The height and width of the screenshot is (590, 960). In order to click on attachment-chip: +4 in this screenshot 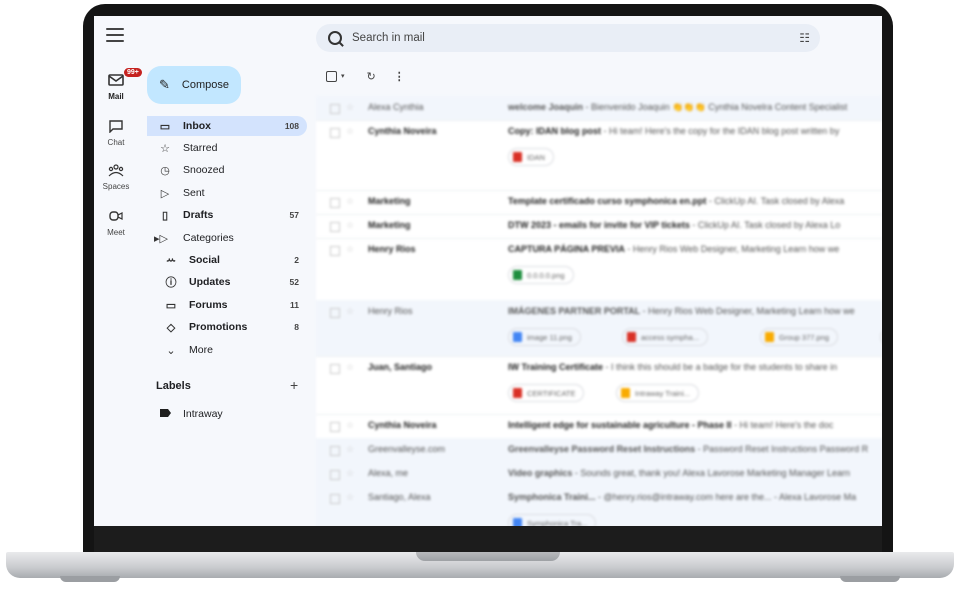, I will do `click(881, 337)`.